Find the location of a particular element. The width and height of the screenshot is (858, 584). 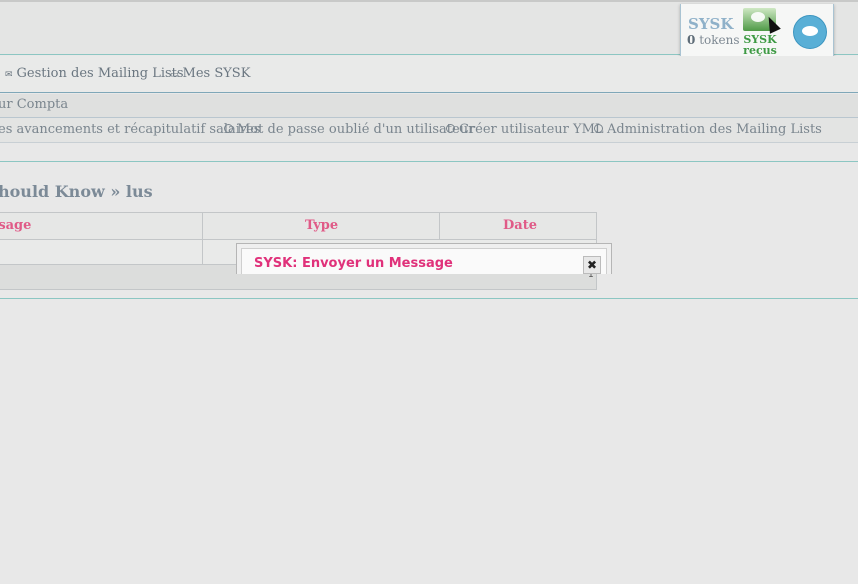

chat-icon is located at coordinates (810, 32).